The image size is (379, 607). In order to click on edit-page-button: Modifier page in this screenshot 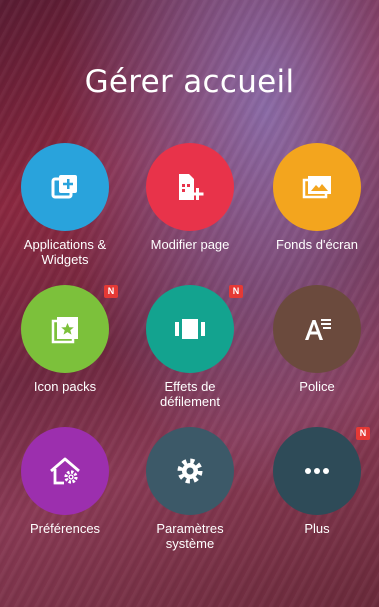, I will do `click(190, 208)`.